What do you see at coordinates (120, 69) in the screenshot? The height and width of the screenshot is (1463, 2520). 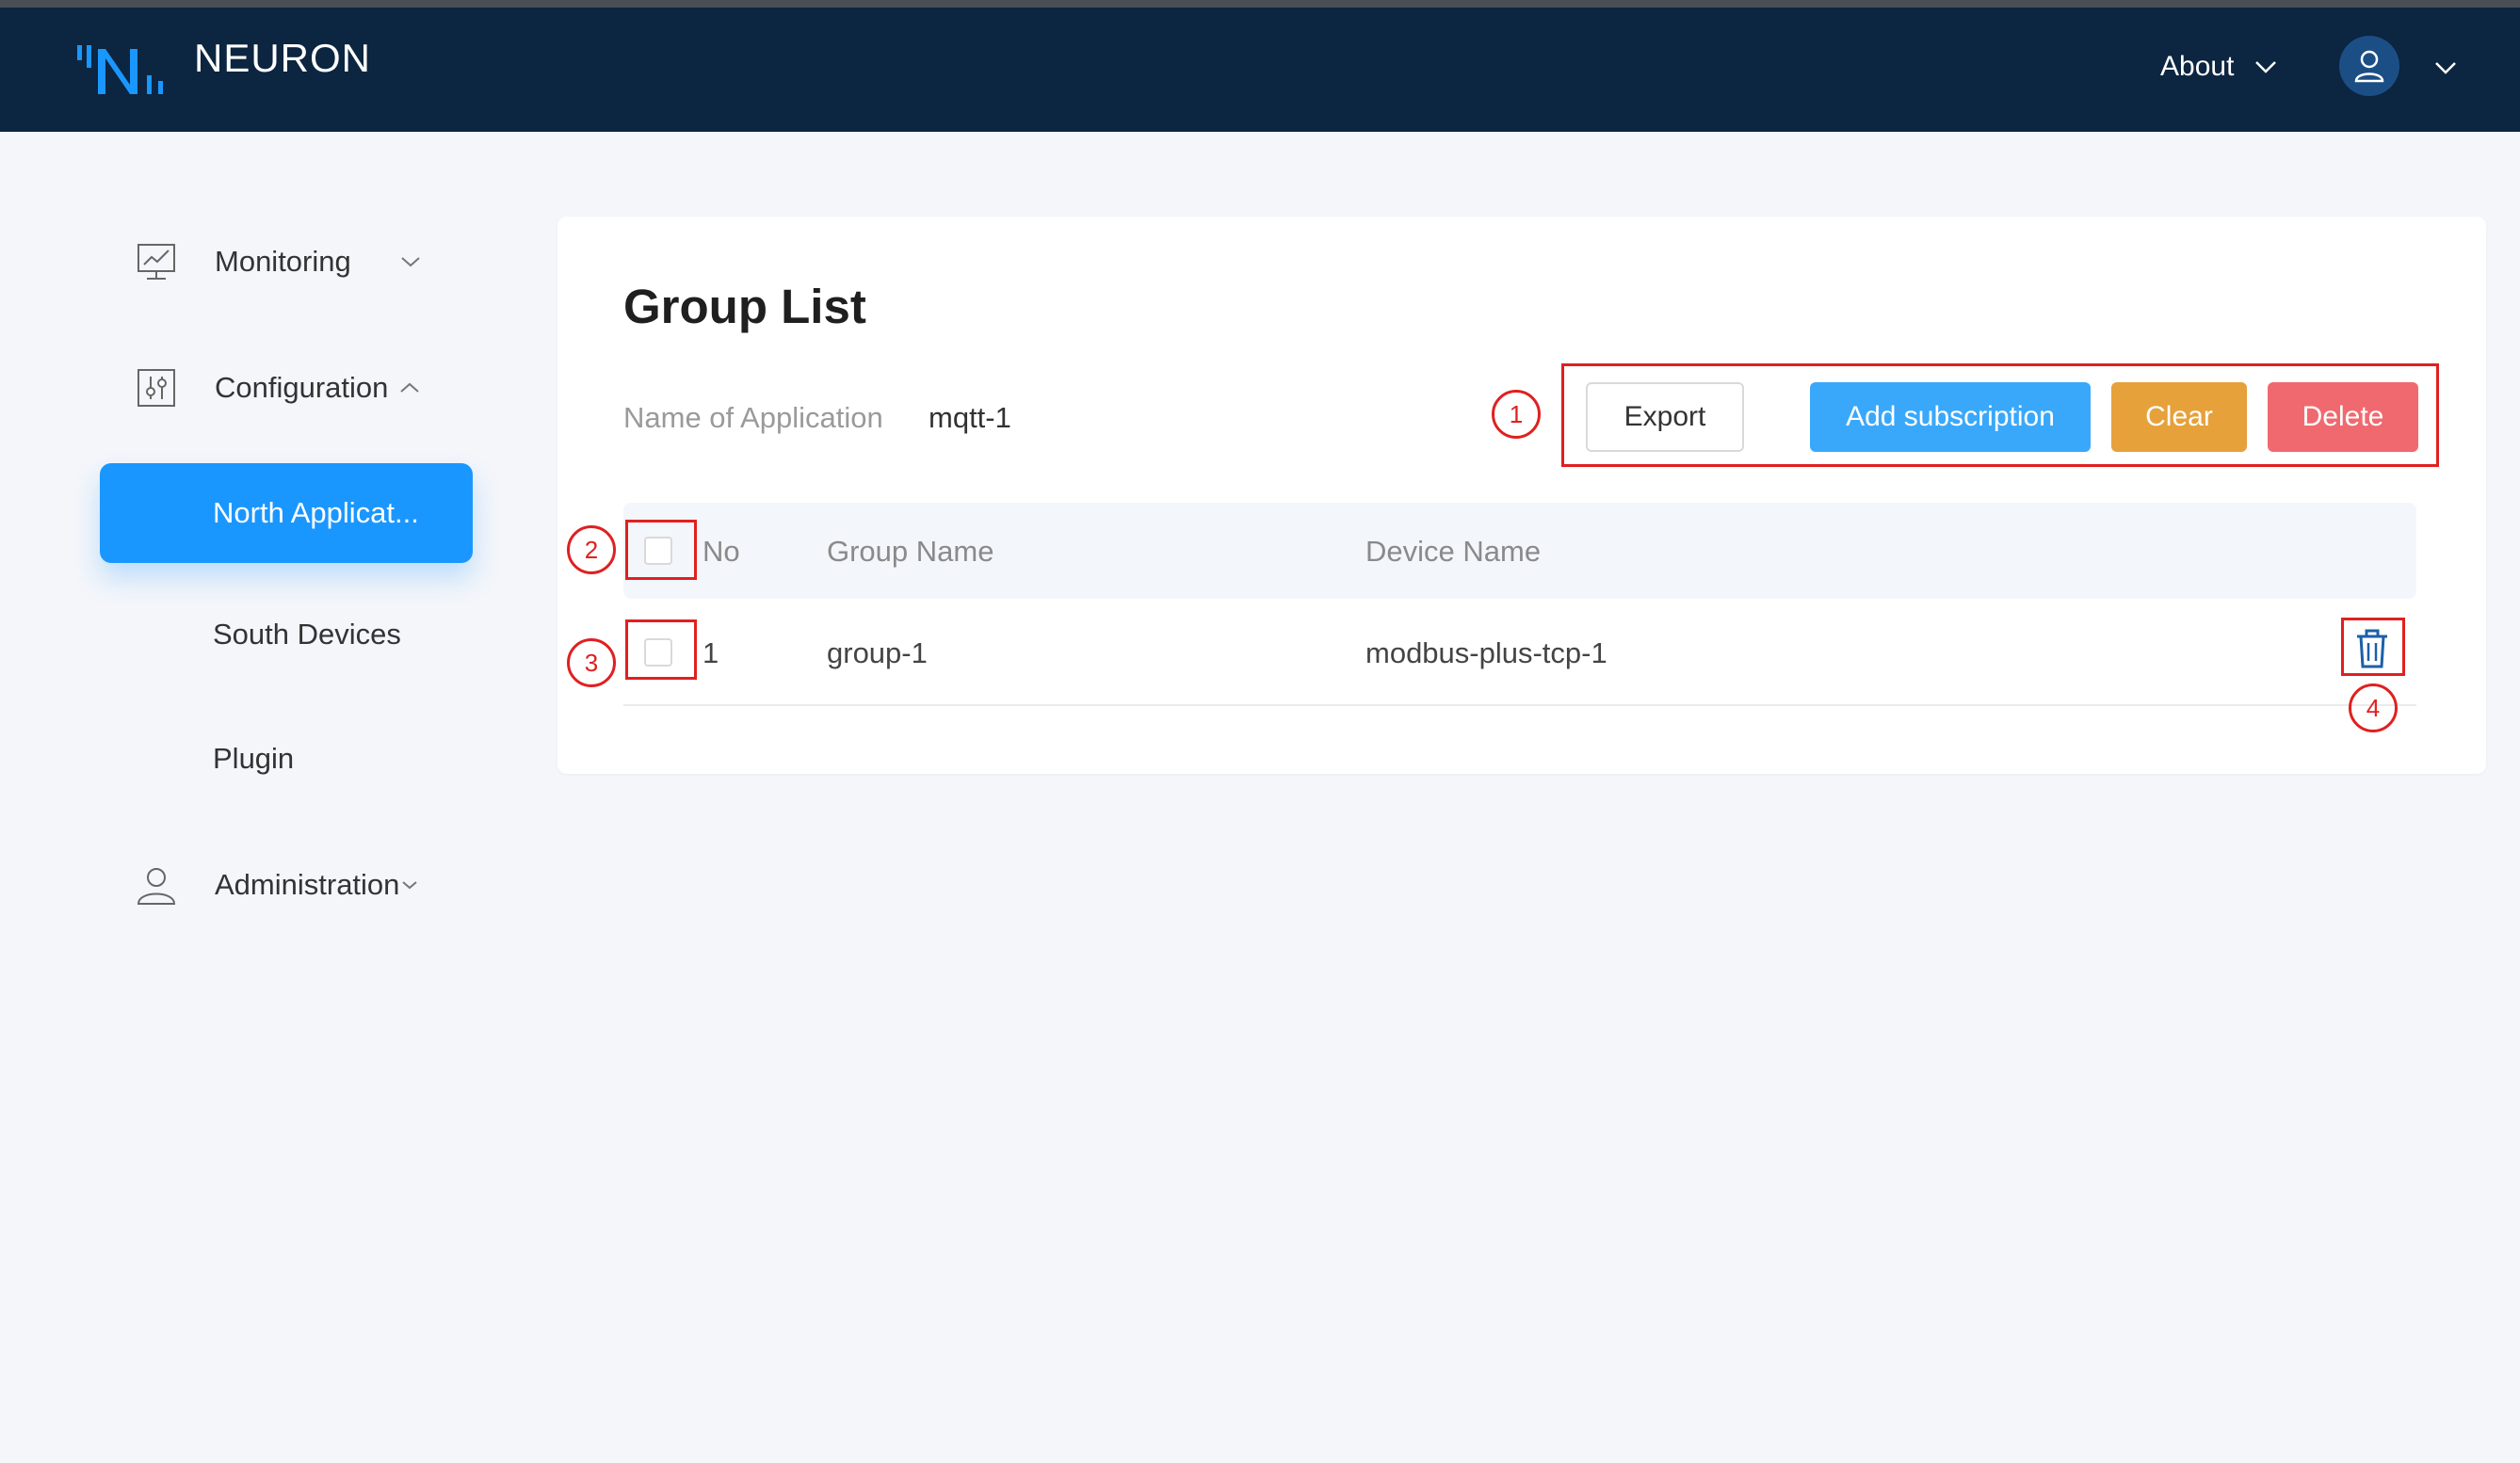 I see `neuron-logo-icon` at bounding box center [120, 69].